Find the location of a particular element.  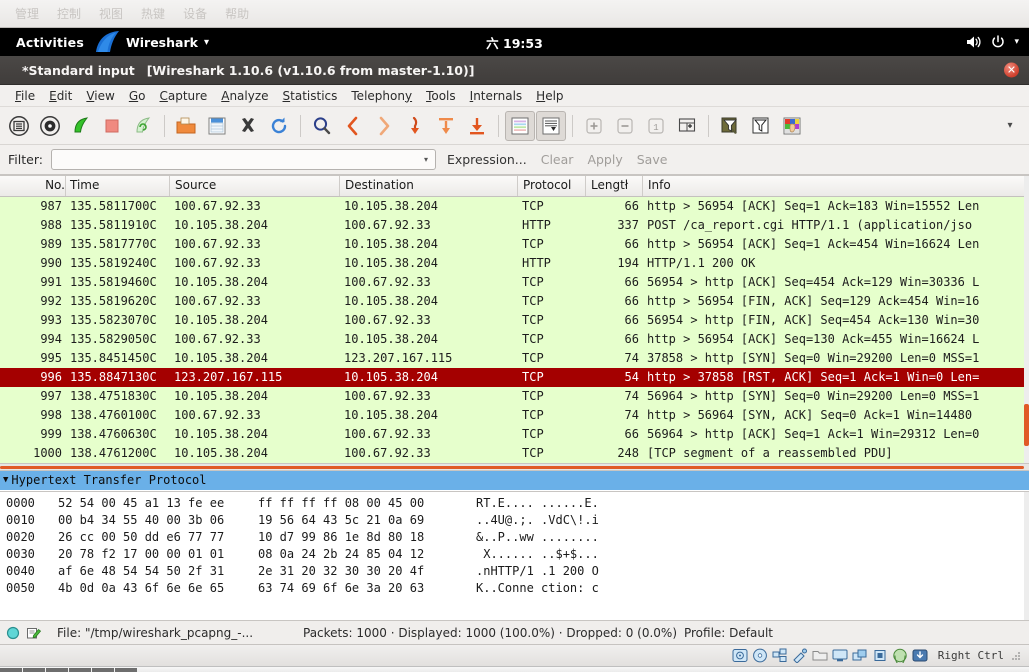

menu-capture: Capture is located at coordinates (183, 96).